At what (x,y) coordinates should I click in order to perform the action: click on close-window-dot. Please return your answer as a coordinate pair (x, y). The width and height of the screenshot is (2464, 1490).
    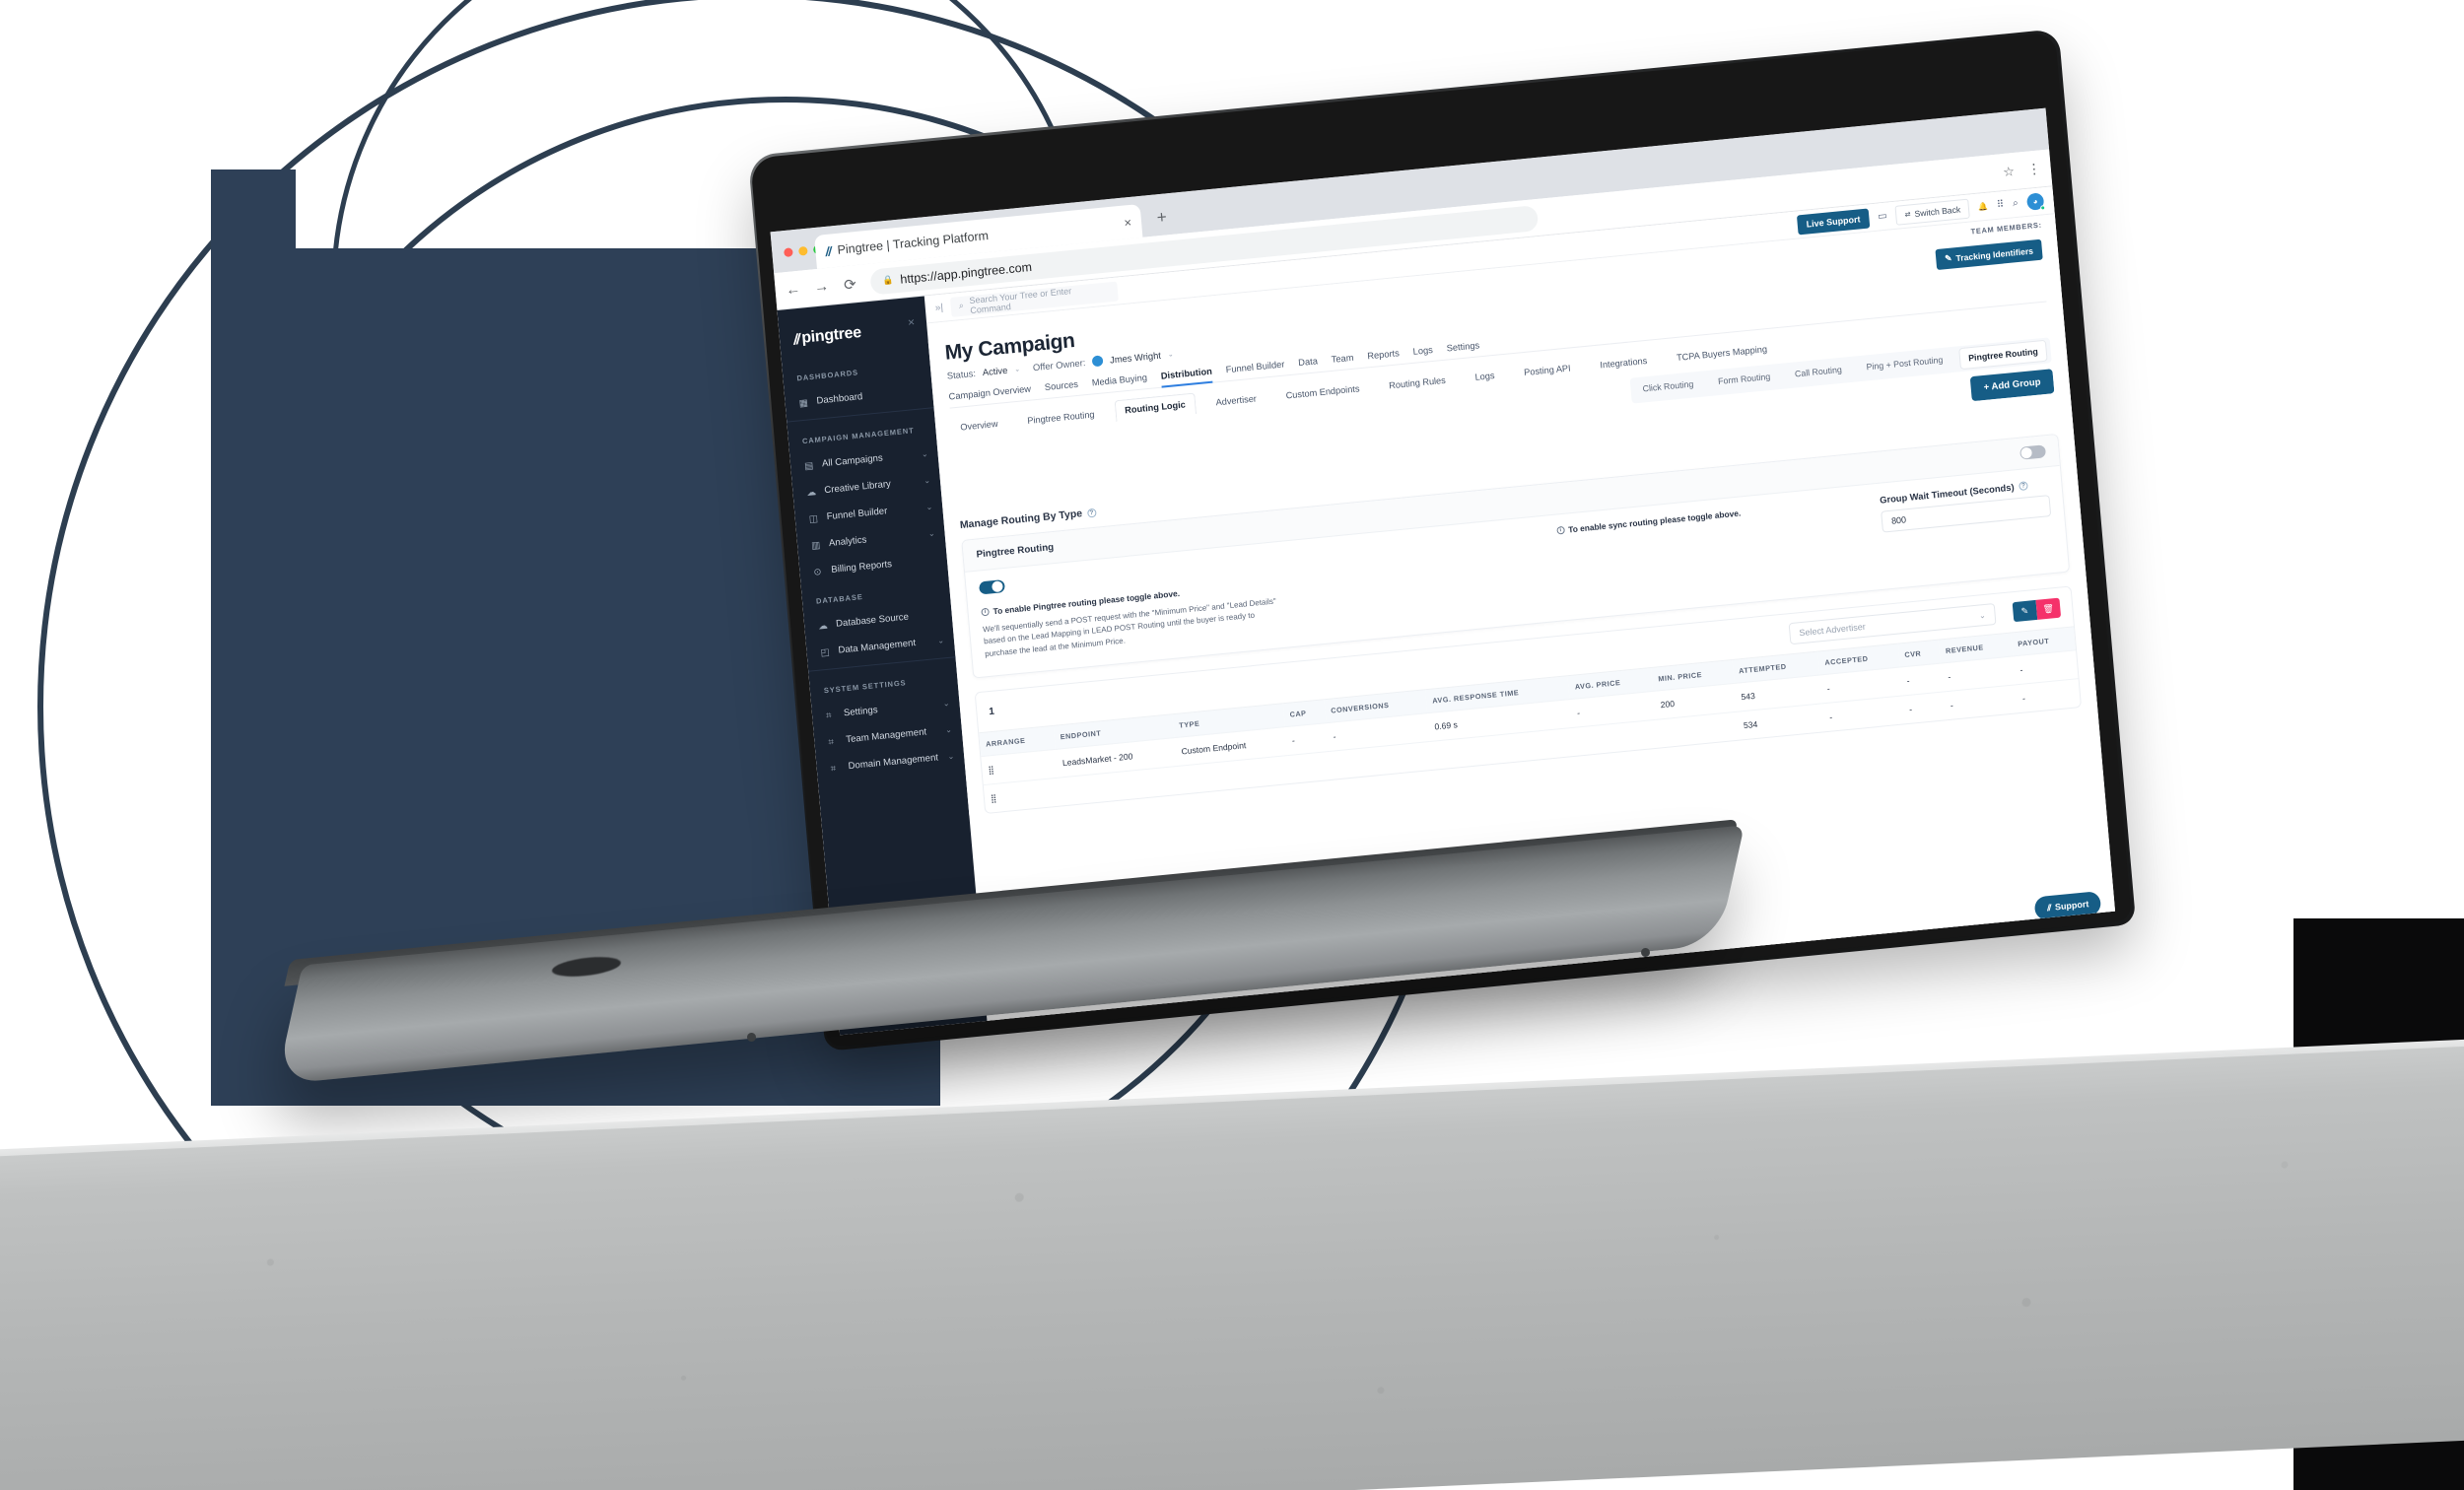
    Looking at the image, I should click on (788, 252).